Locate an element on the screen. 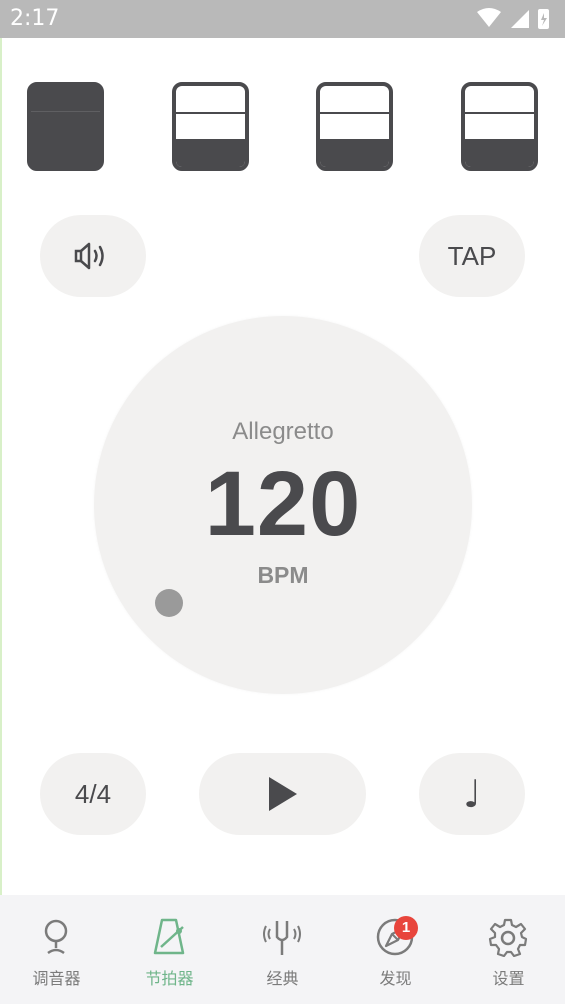 The height and width of the screenshot is (1004, 565). tab-metronome: 节拍器 is located at coordinates (169, 949).